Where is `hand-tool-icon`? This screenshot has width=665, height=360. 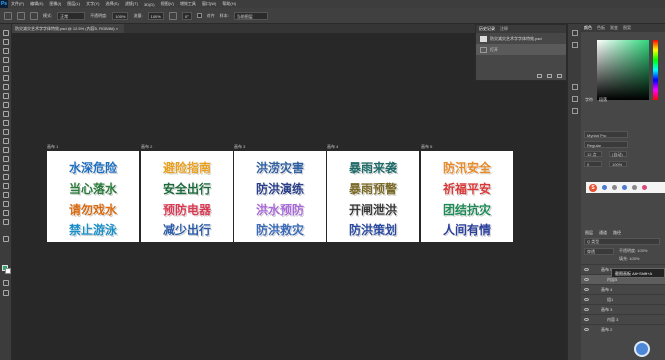 hand-tool-icon is located at coordinates (6, 213).